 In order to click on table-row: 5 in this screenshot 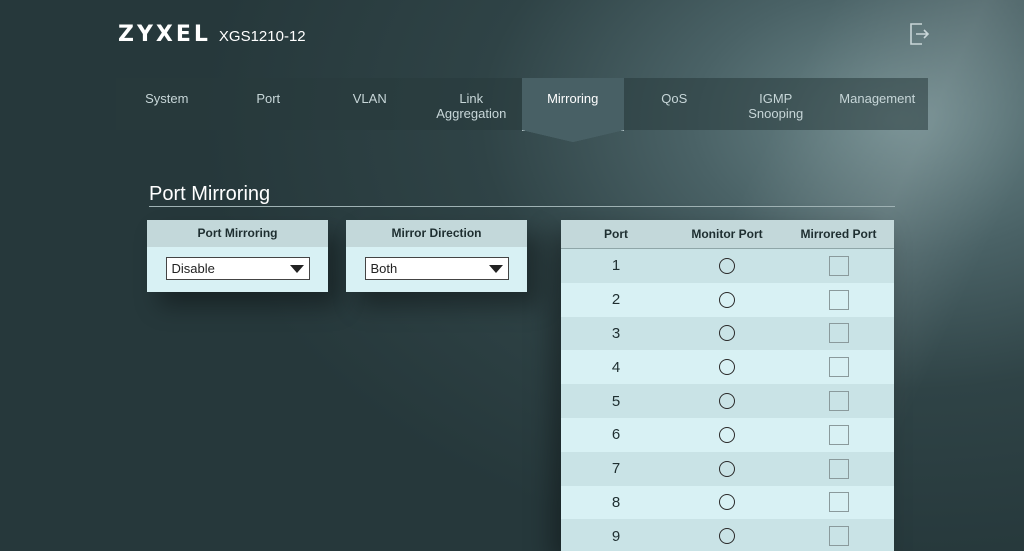, I will do `click(727, 401)`.